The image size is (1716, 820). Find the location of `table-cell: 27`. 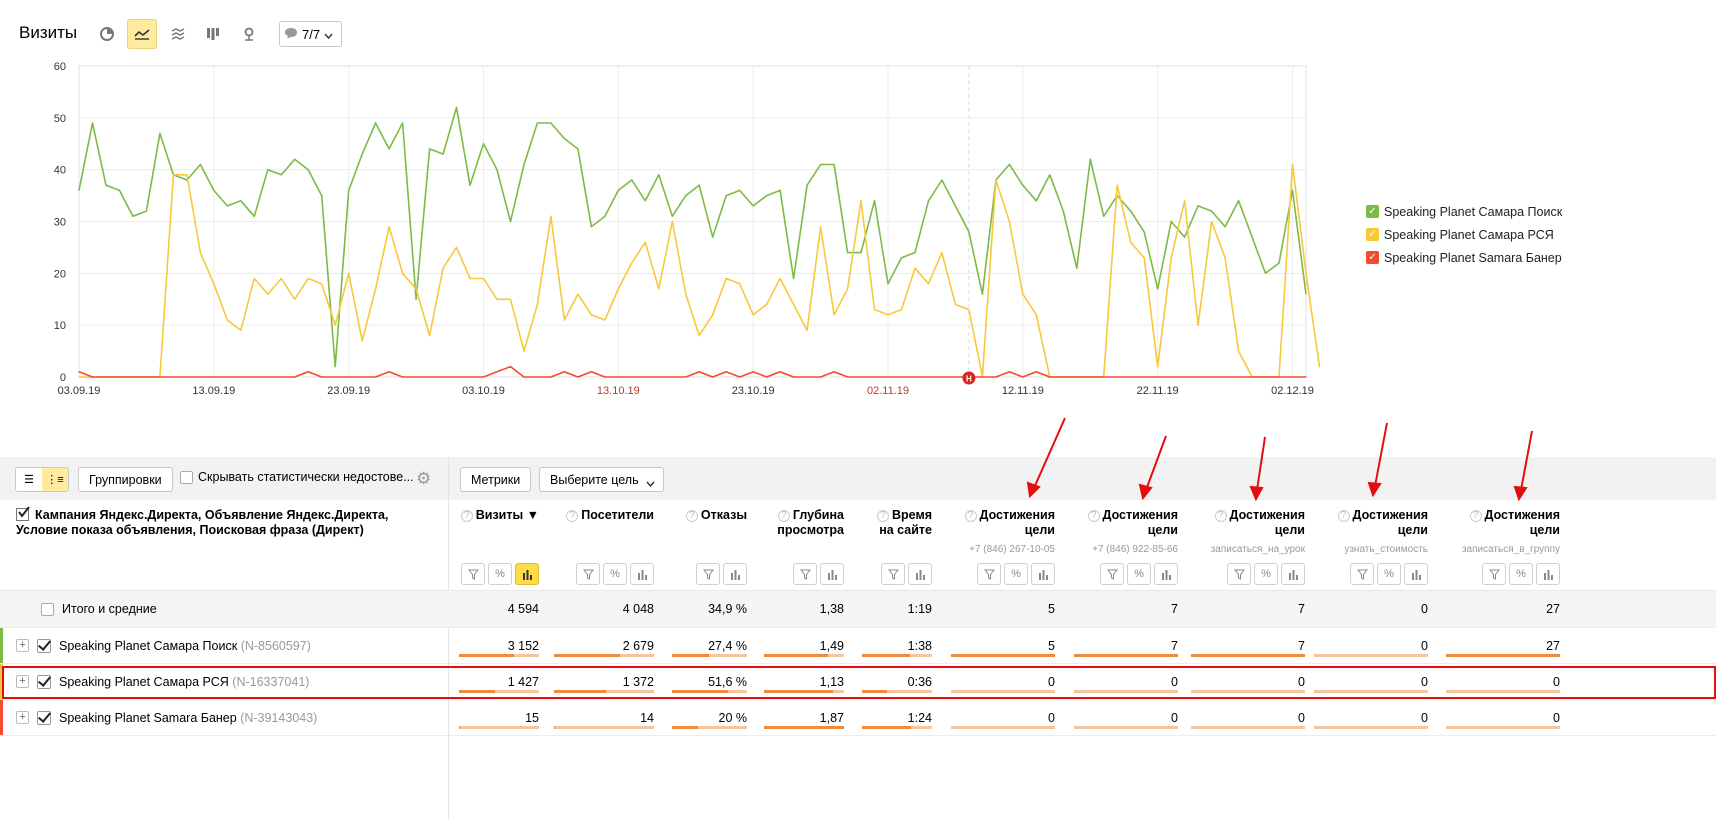

table-cell: 27 is located at coordinates (1553, 645).